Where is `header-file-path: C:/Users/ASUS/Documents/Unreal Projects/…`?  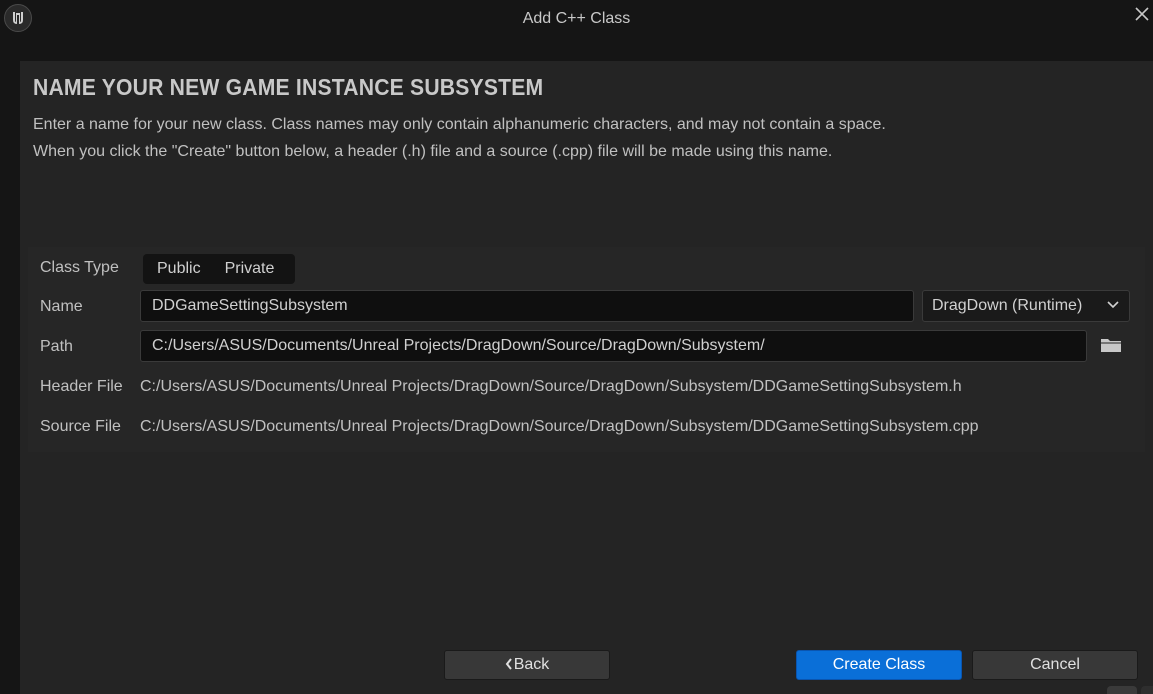 header-file-path: C:/Users/ASUS/Documents/Unreal Projects/… is located at coordinates (551, 386).